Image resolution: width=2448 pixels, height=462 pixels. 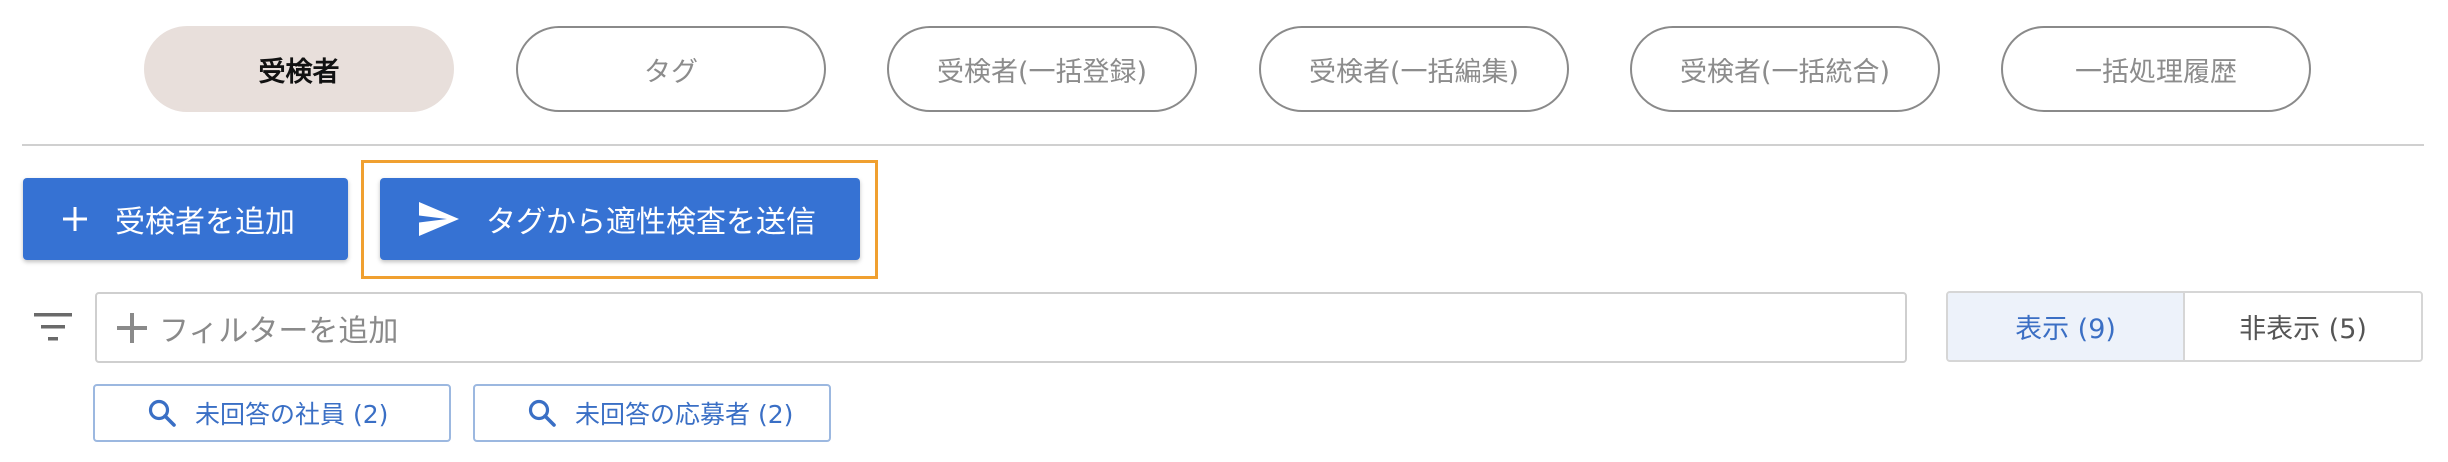 I want to click on tab-bulk-register: 受検者(一括登録), so click(x=1042, y=69).